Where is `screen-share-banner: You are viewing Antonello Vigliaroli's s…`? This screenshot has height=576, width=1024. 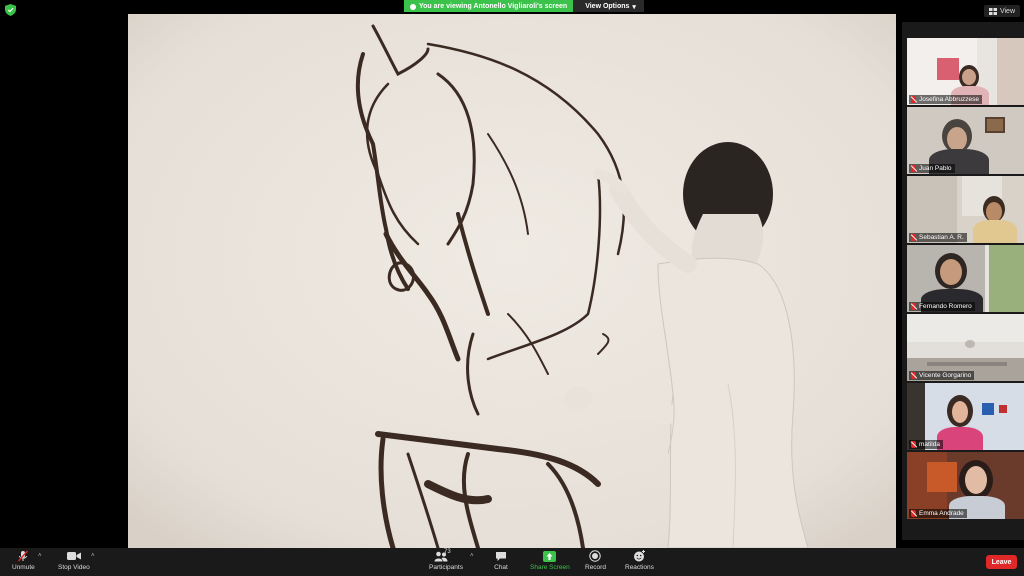
screen-share-banner: You are viewing Antonello Vigliaroli's s… is located at coordinates (524, 6).